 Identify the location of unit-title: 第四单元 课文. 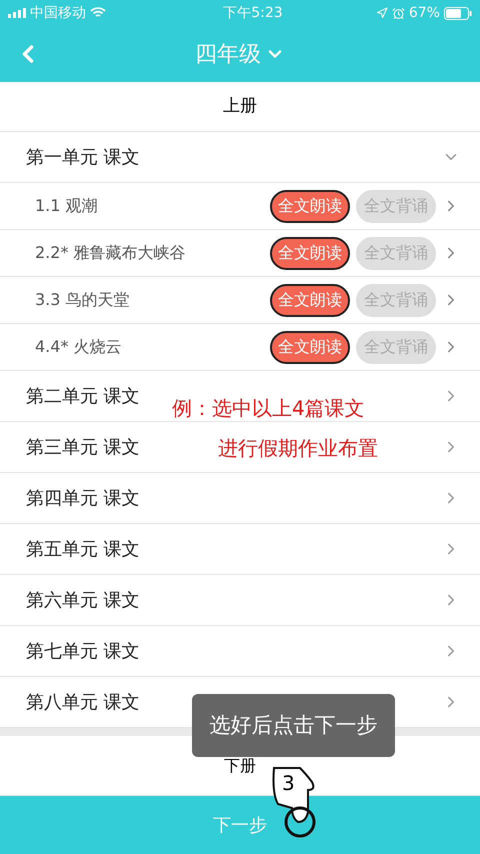
(83, 498).